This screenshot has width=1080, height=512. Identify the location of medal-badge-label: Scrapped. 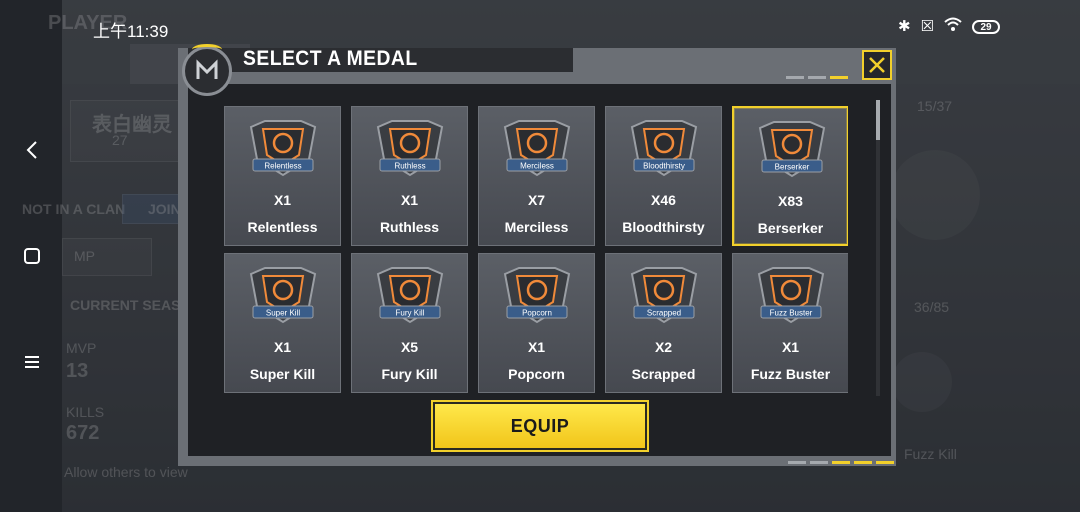
(664, 313).